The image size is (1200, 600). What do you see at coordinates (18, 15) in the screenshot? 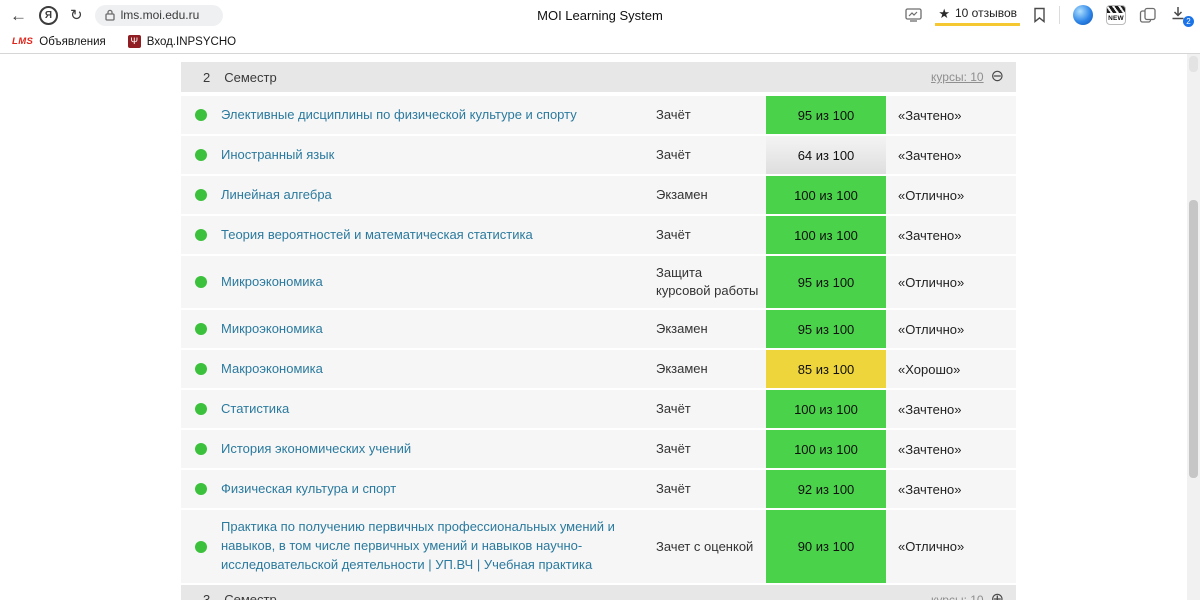
I see `back-button: ←` at bounding box center [18, 15].